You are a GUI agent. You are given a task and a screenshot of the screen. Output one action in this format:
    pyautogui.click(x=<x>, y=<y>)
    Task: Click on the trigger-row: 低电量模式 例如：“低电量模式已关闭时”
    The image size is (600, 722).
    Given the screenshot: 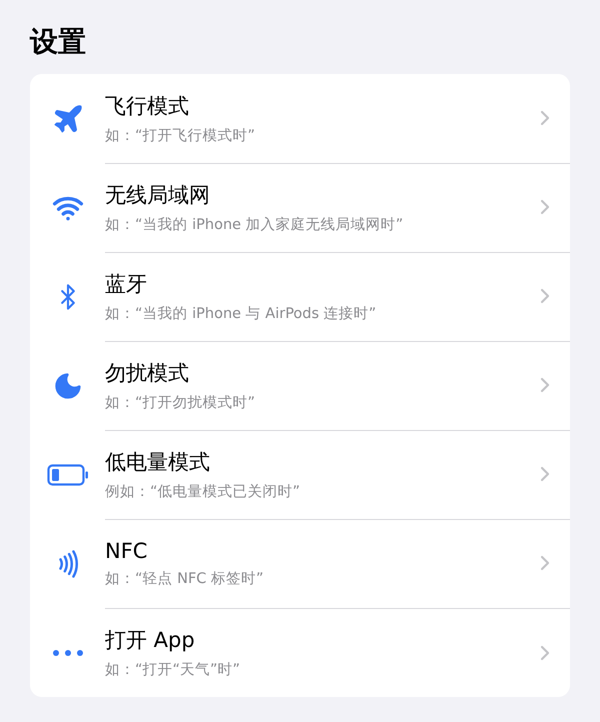 What is the action you would take?
    pyautogui.click(x=300, y=474)
    